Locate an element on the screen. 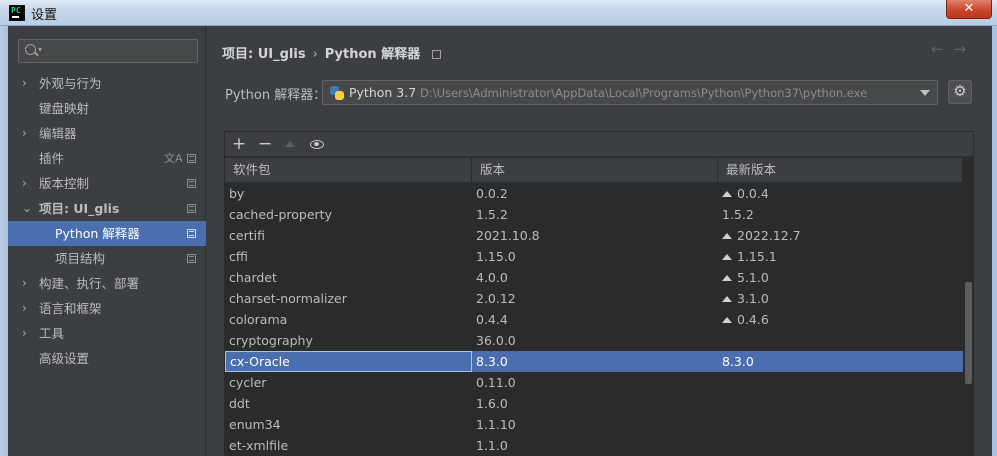  package-version-cell: 1.15.0 is located at coordinates (496, 256).